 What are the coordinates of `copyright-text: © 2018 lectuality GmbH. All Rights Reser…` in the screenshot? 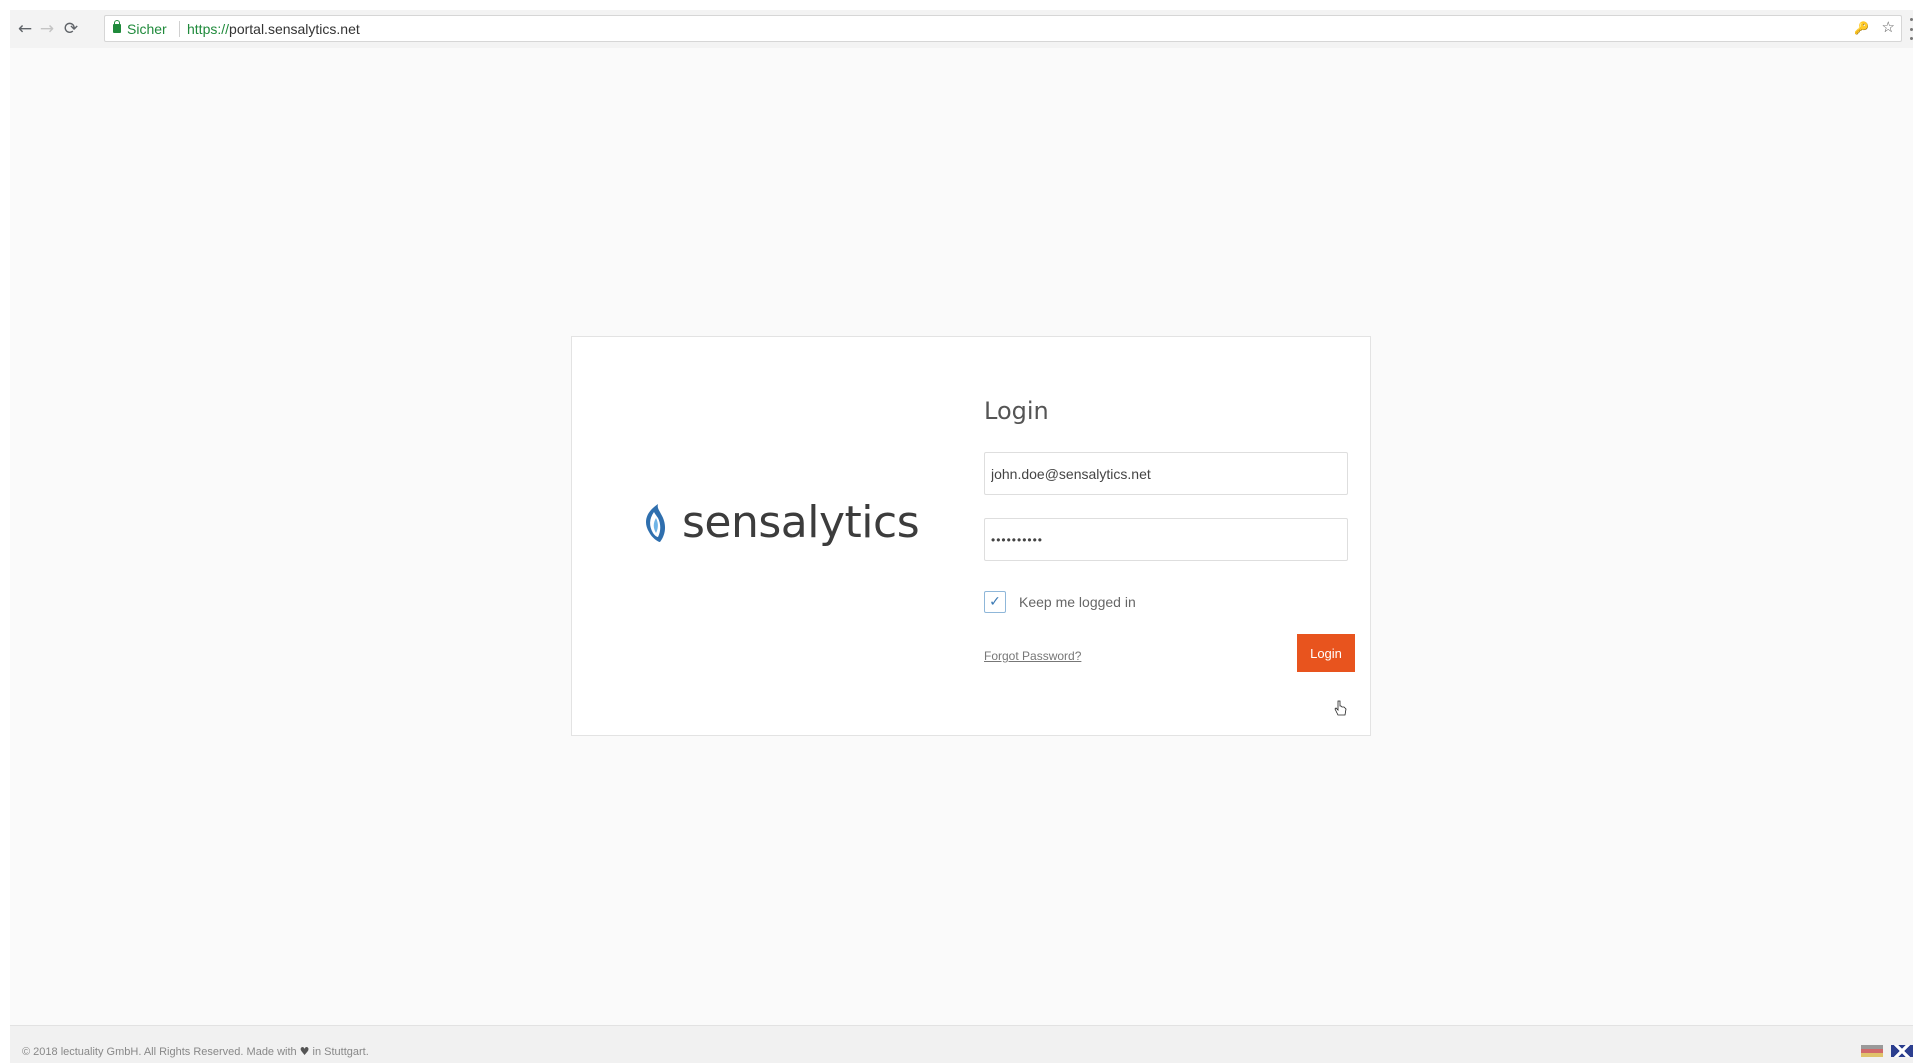 It's located at (159, 1052).